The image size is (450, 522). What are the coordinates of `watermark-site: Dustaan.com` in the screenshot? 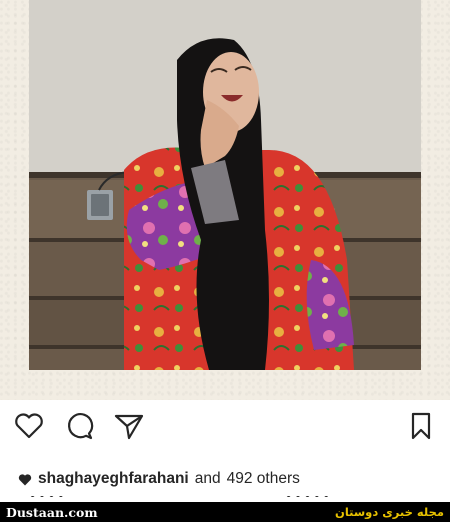 It's located at (52, 512).